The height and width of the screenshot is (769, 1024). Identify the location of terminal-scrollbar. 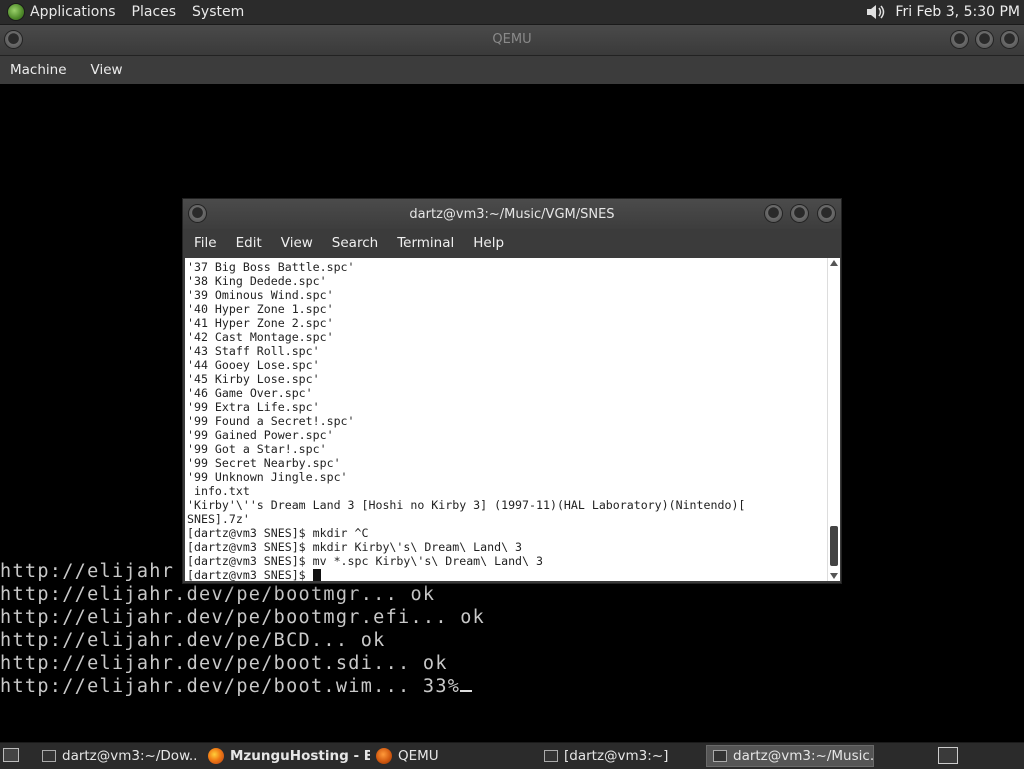
(833, 419).